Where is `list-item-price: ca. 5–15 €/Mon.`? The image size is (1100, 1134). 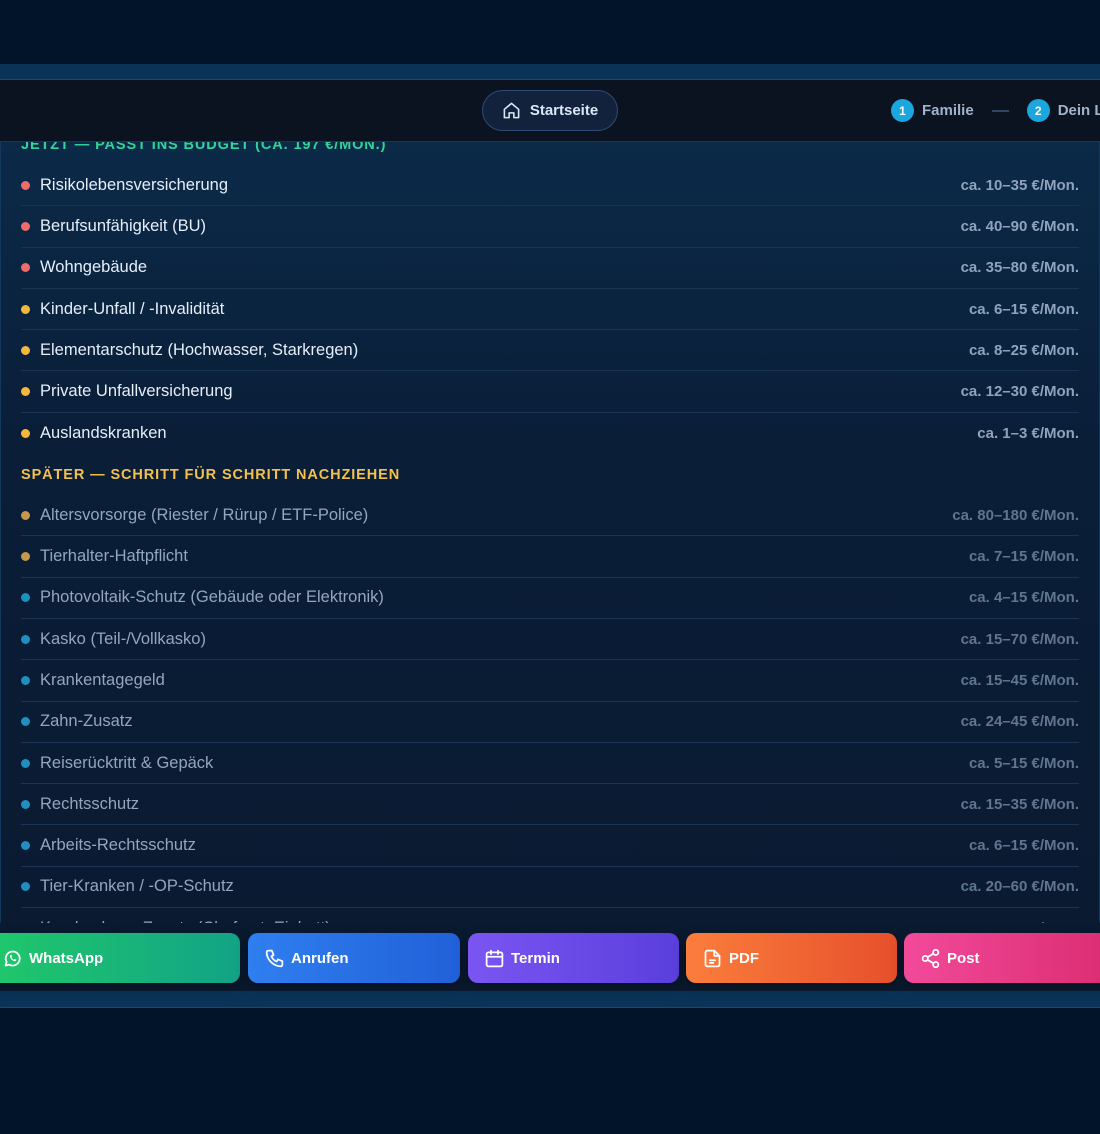
list-item-price: ca. 5–15 €/Mon. is located at coordinates (1023, 763).